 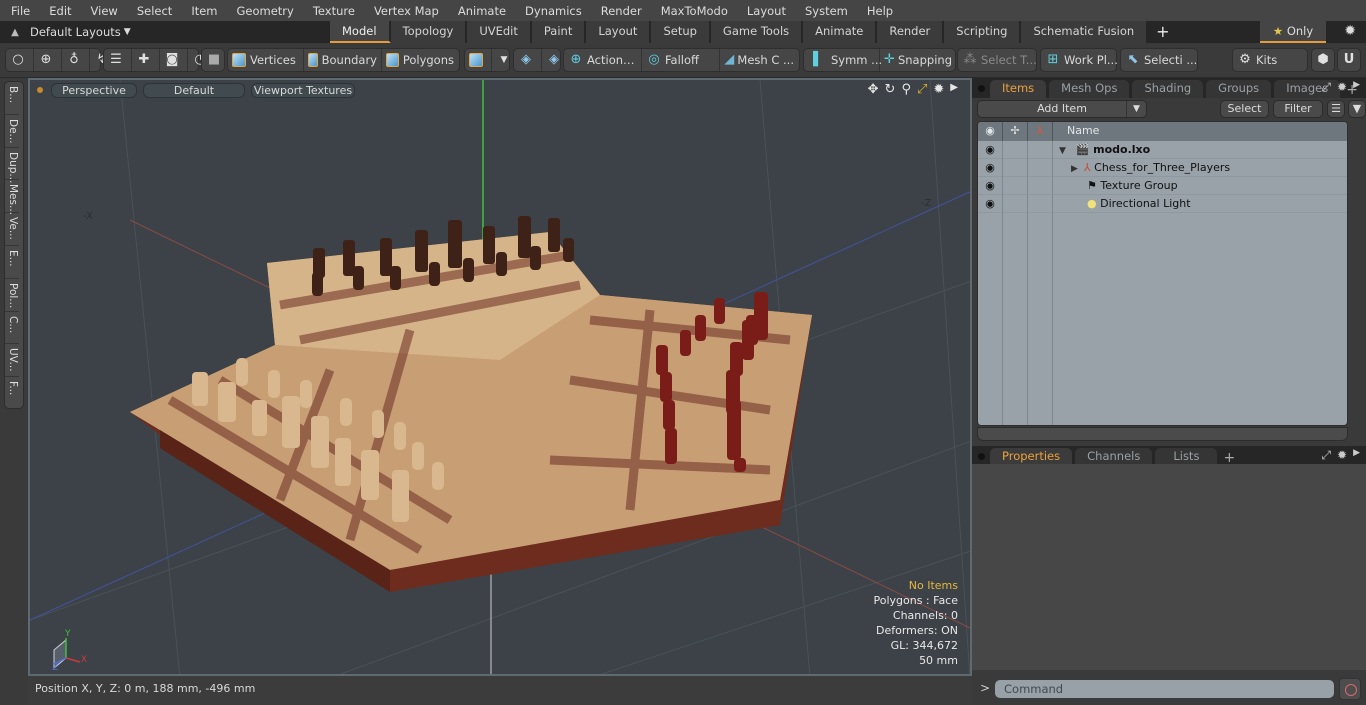 I want to click on circle-tool-button: ○, so click(x=20, y=60).